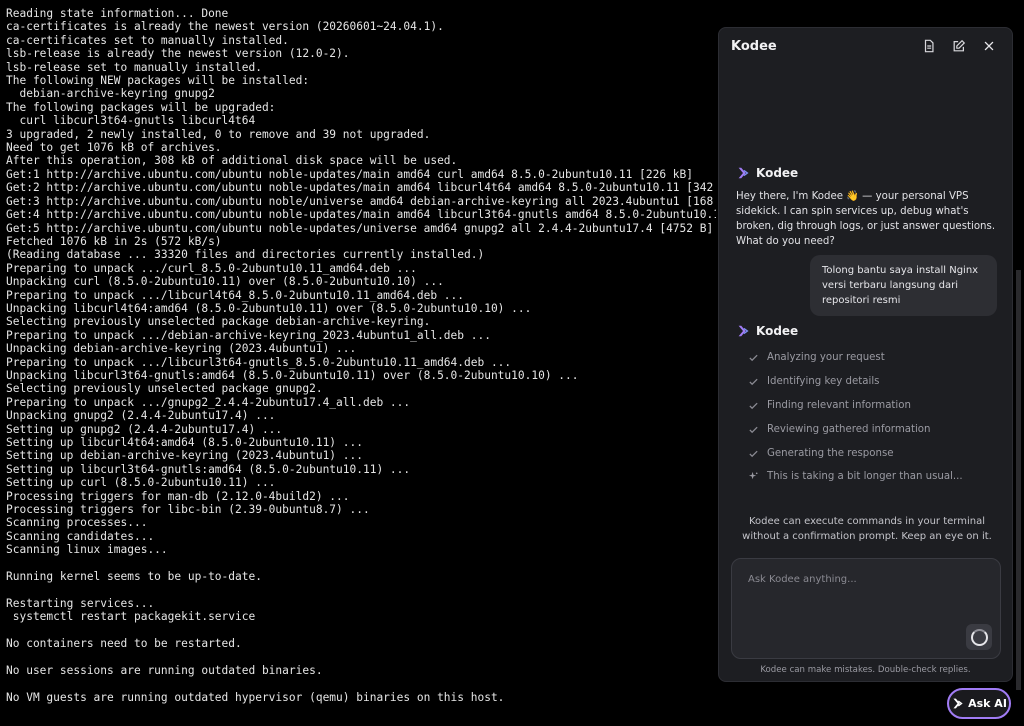 The width and height of the screenshot is (1024, 726). Describe the element at coordinates (124, 644) in the screenshot. I see `terminal-line: No containers need to be restarted.` at that location.